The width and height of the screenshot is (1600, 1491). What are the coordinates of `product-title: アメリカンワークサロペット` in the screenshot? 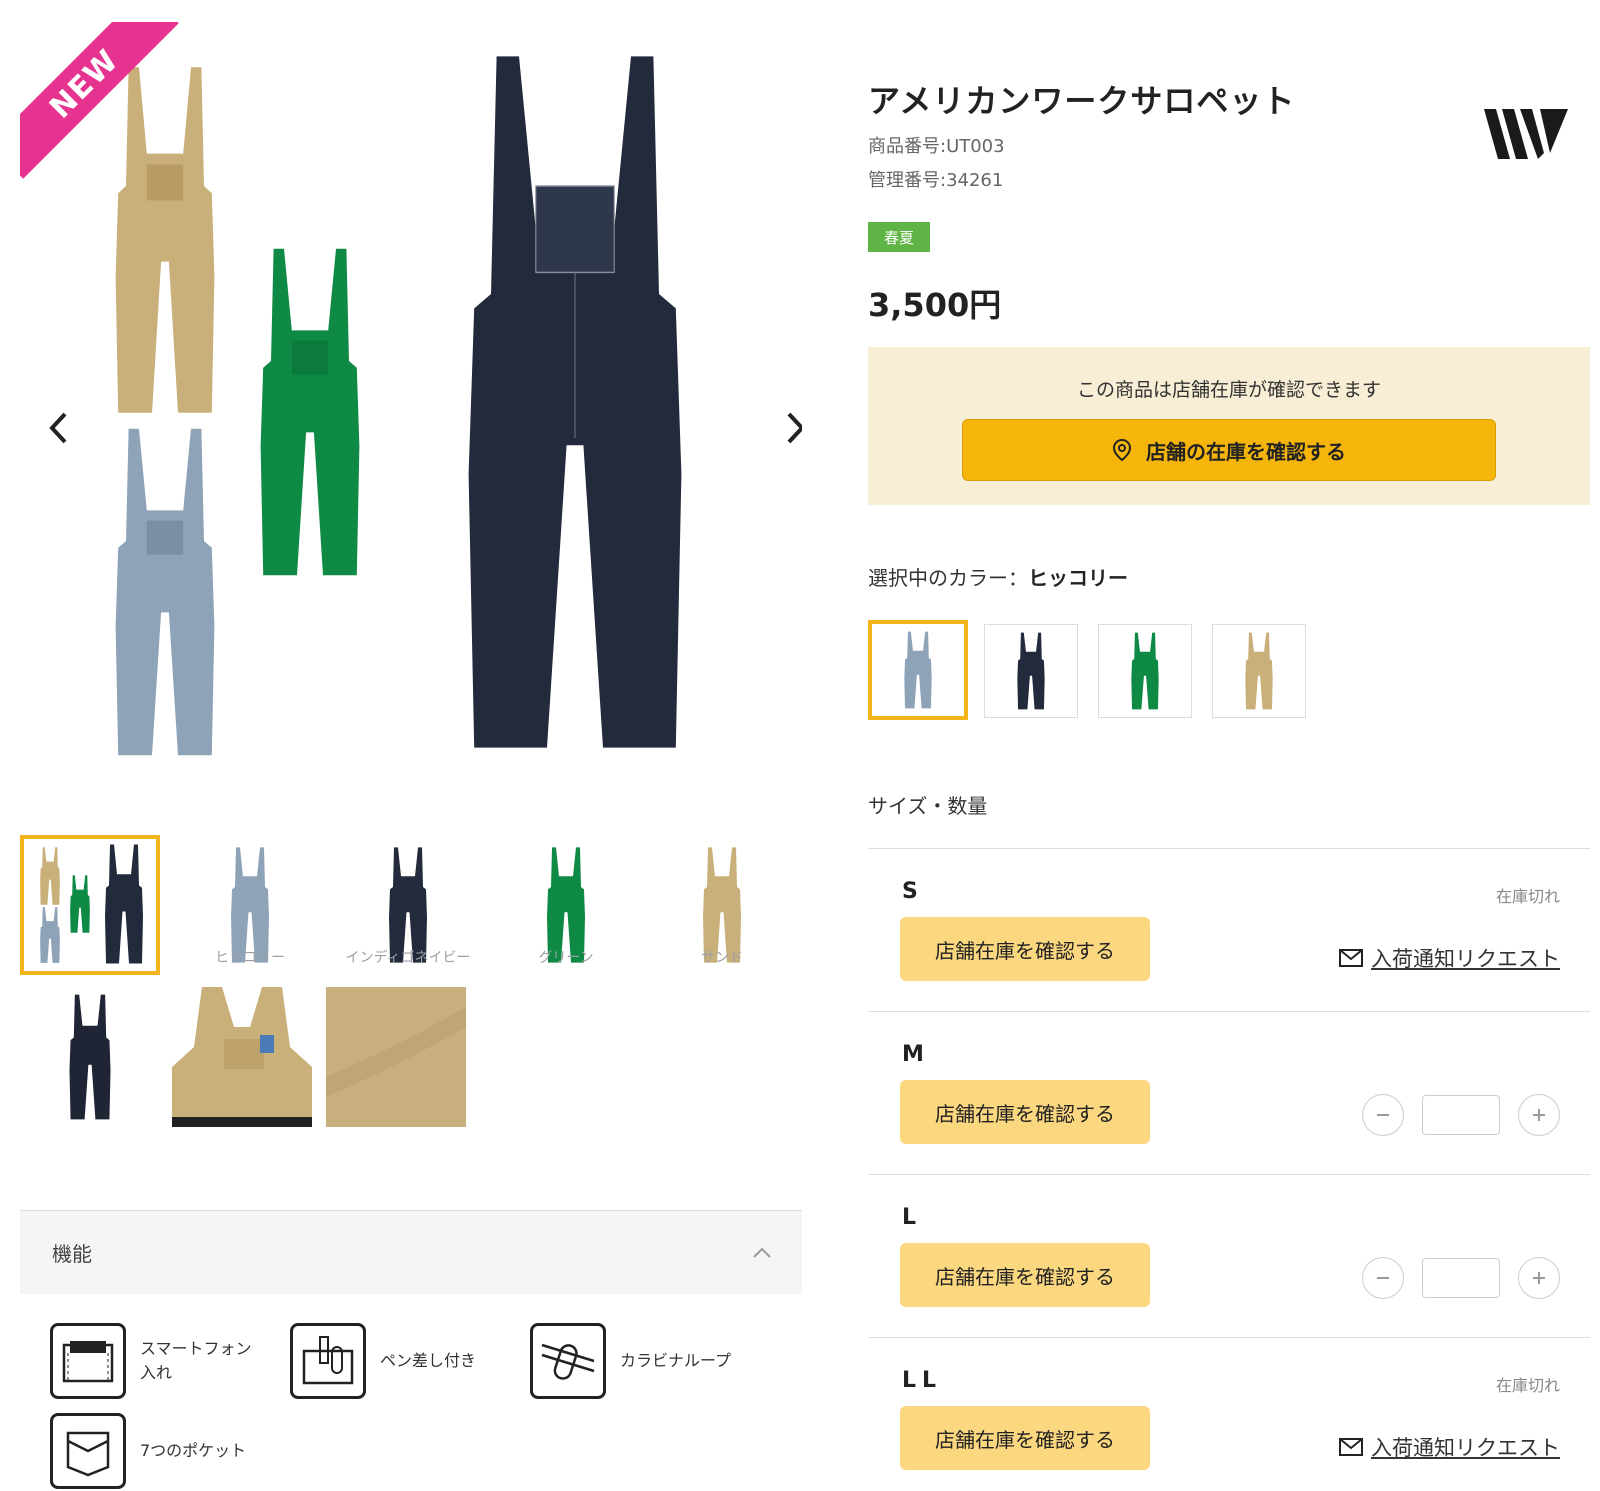 It's located at (1082, 101).